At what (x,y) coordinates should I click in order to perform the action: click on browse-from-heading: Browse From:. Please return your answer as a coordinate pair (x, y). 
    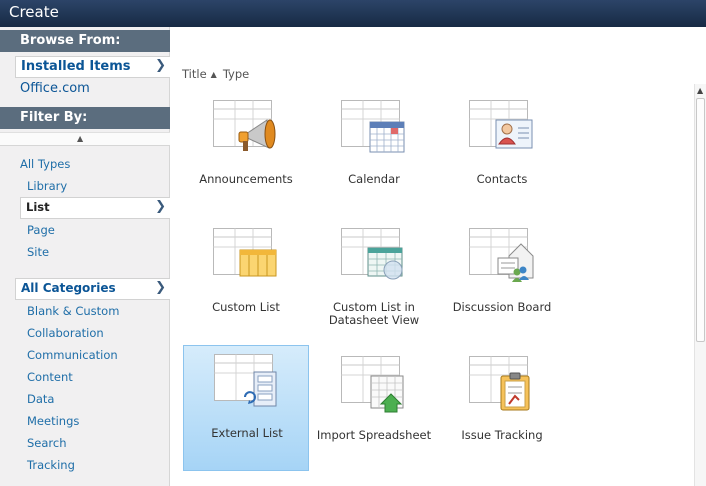
    Looking at the image, I should click on (85, 41).